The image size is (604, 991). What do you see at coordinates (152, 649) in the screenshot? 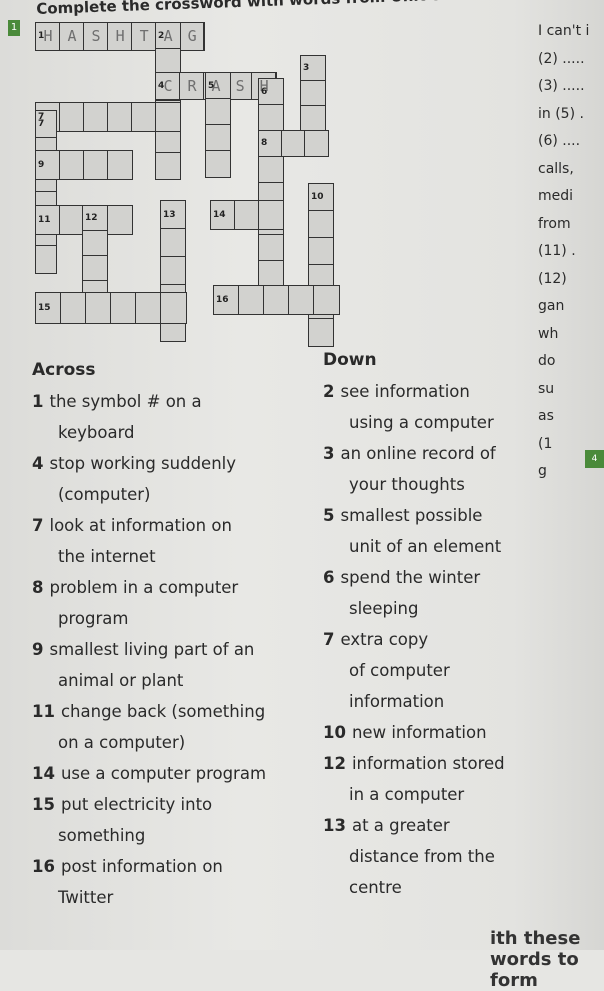
I see `clue-text: smallest living part of an` at bounding box center [152, 649].